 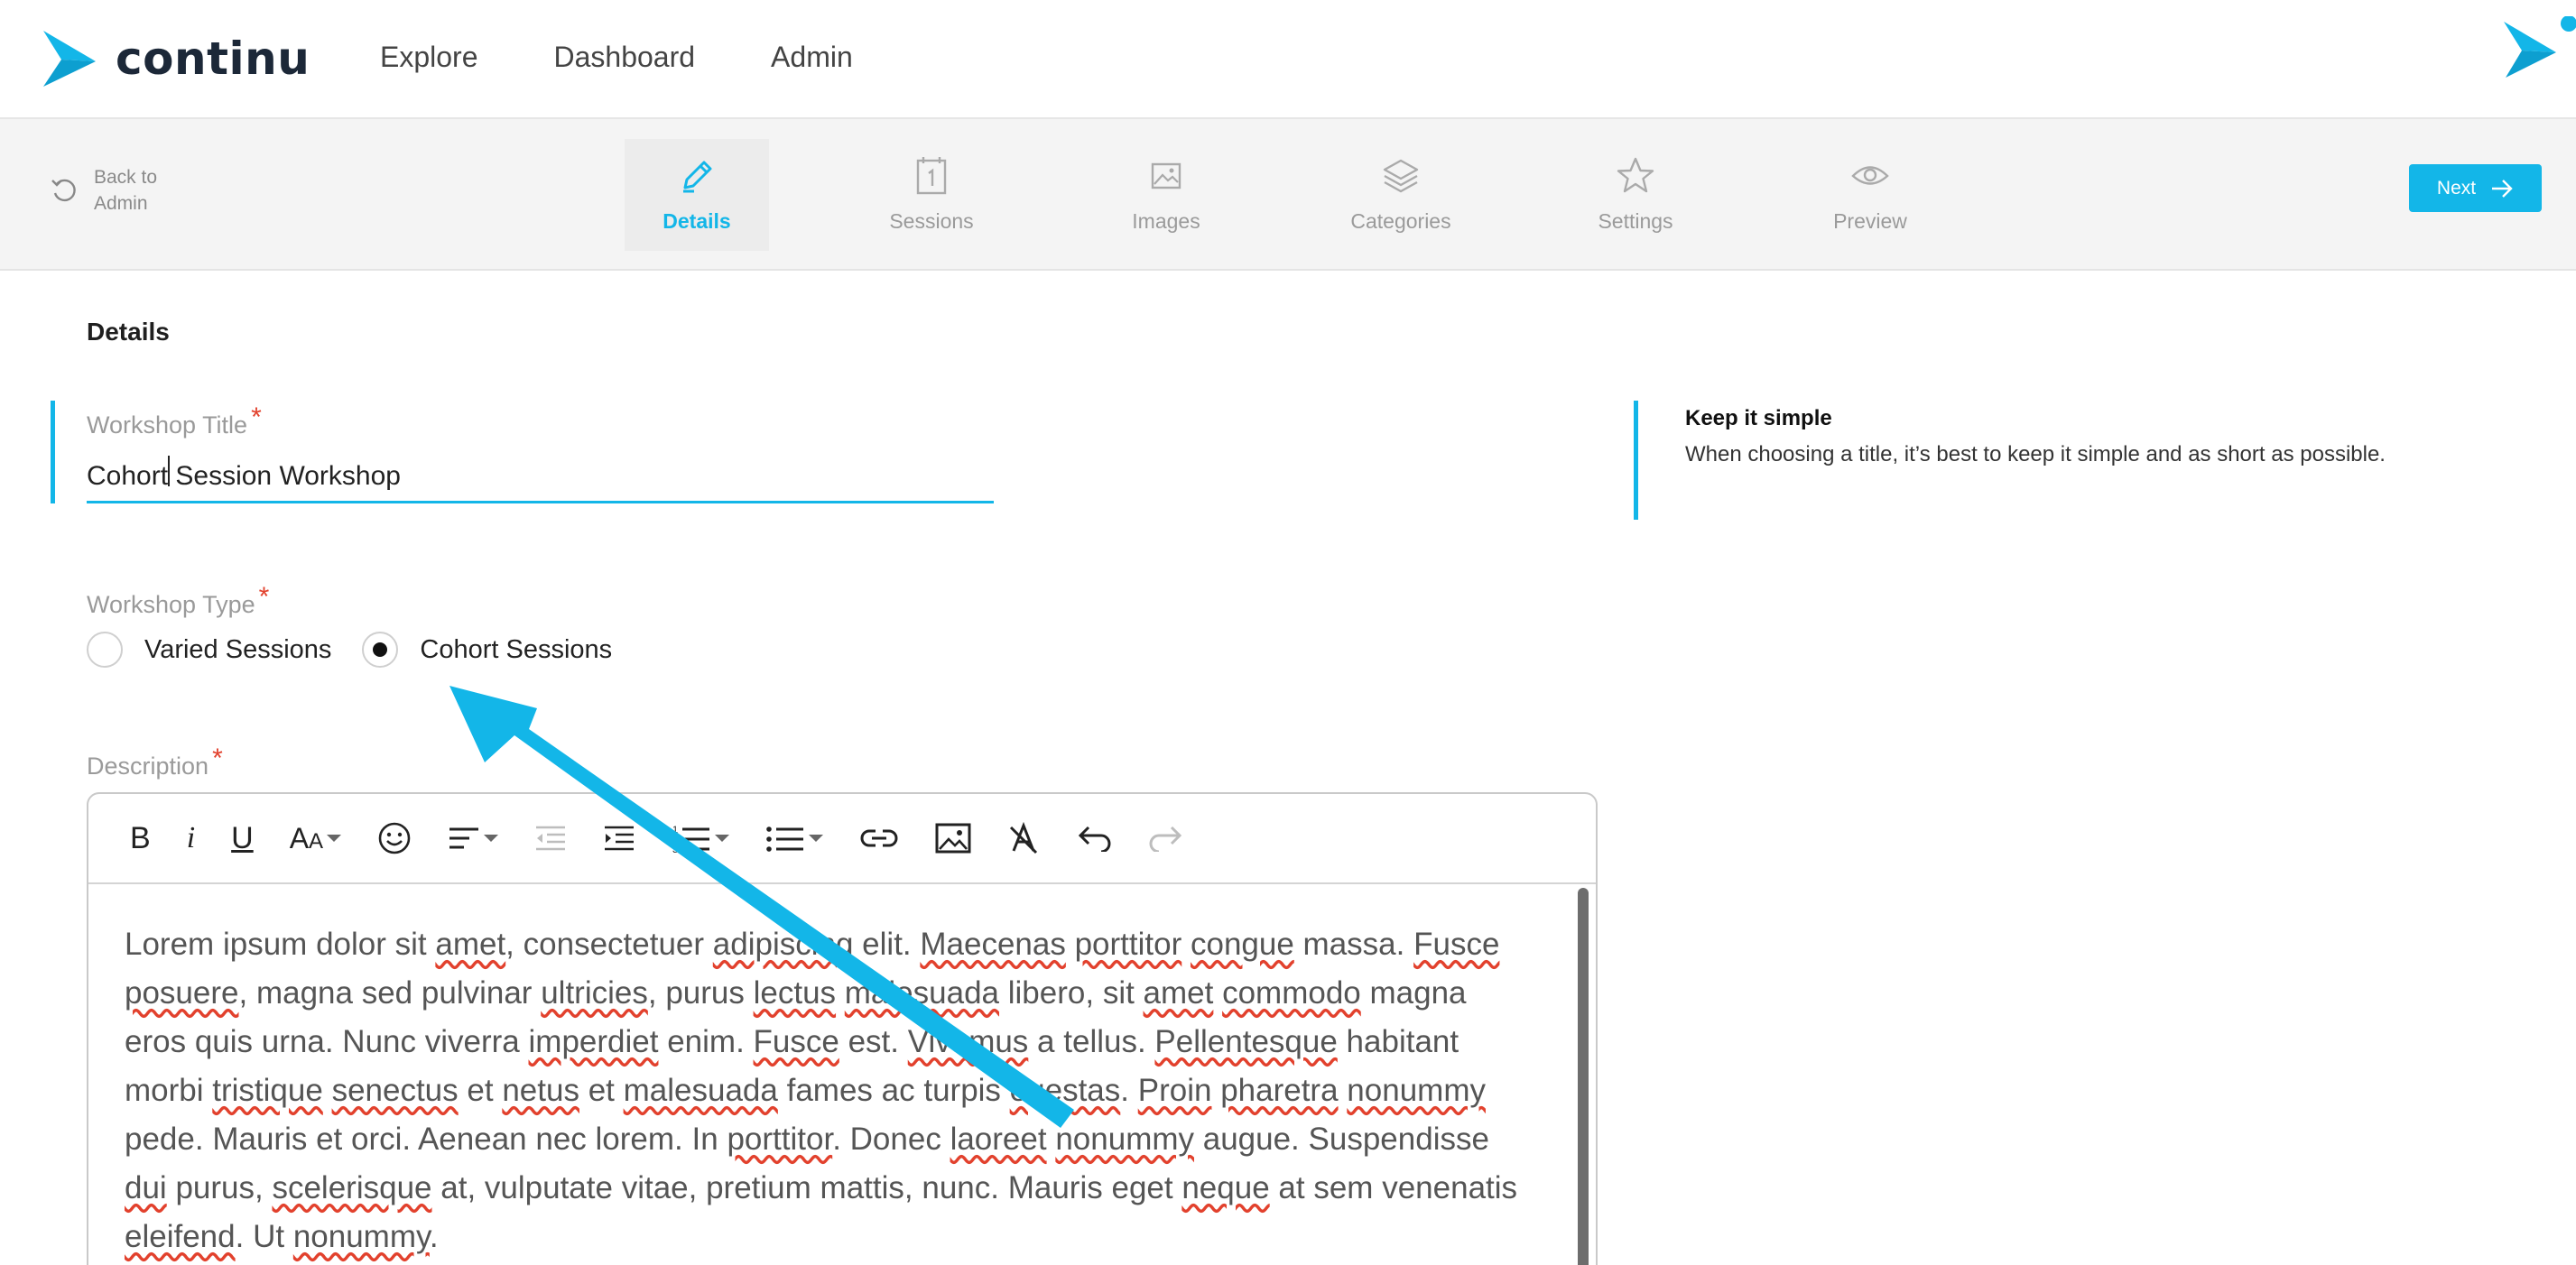 I want to click on pencil-icon, so click(x=698, y=177).